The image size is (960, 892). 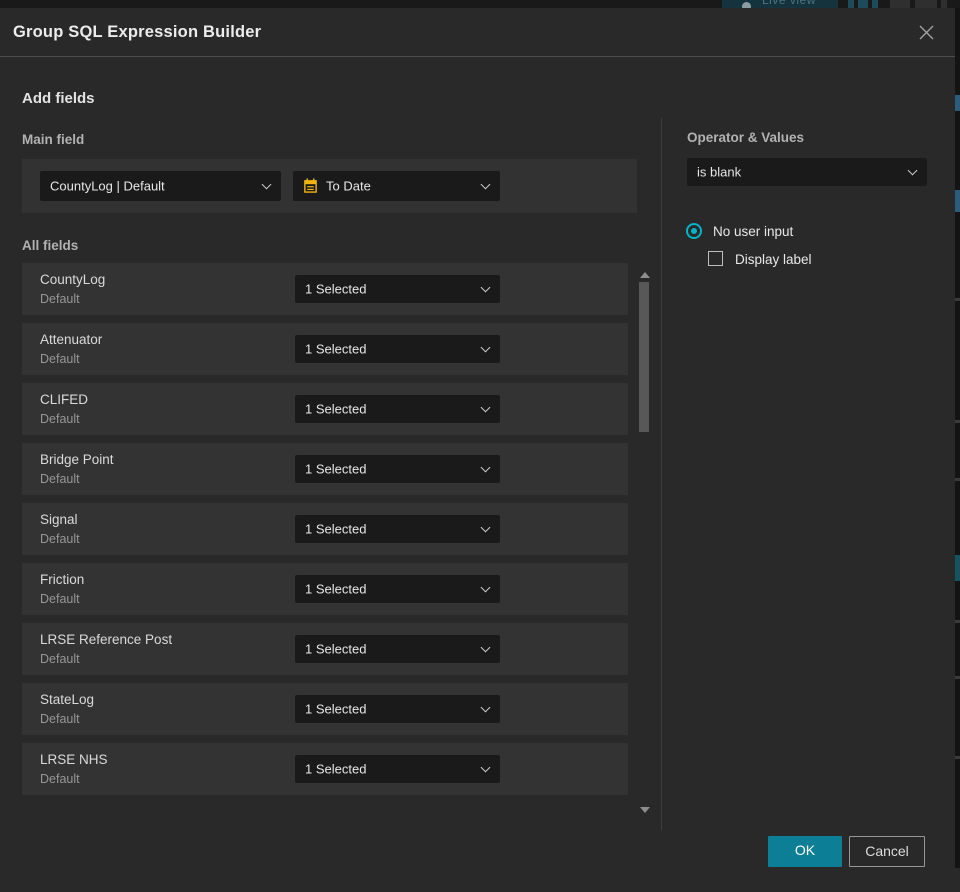 What do you see at coordinates (957, 450) in the screenshot?
I see `background-sliver` at bounding box center [957, 450].